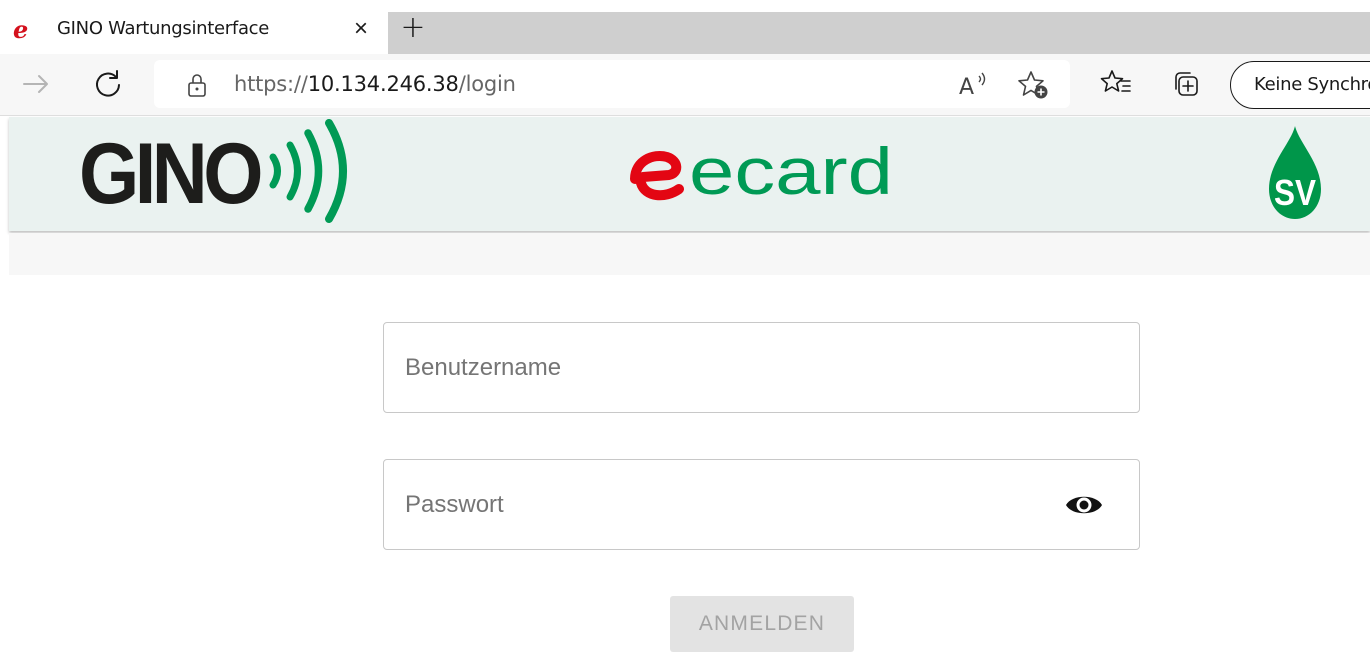  Describe the element at coordinates (689, 254) in the screenshot. I see `header-subbar` at that location.